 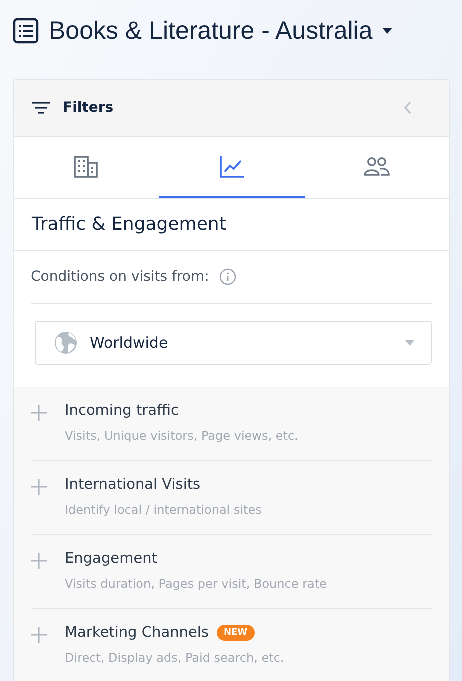 What do you see at coordinates (235, 633) in the screenshot?
I see `new-badge: NEW` at bounding box center [235, 633].